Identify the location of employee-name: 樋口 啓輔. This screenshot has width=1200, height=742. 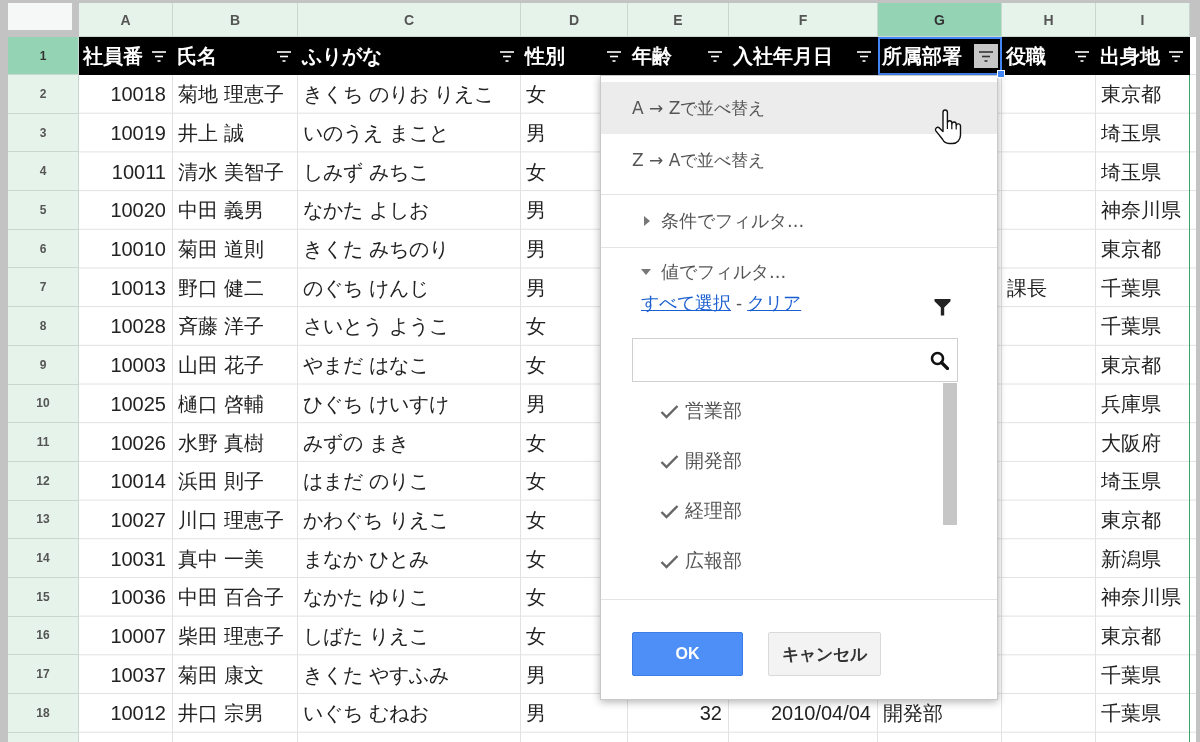
(221, 403).